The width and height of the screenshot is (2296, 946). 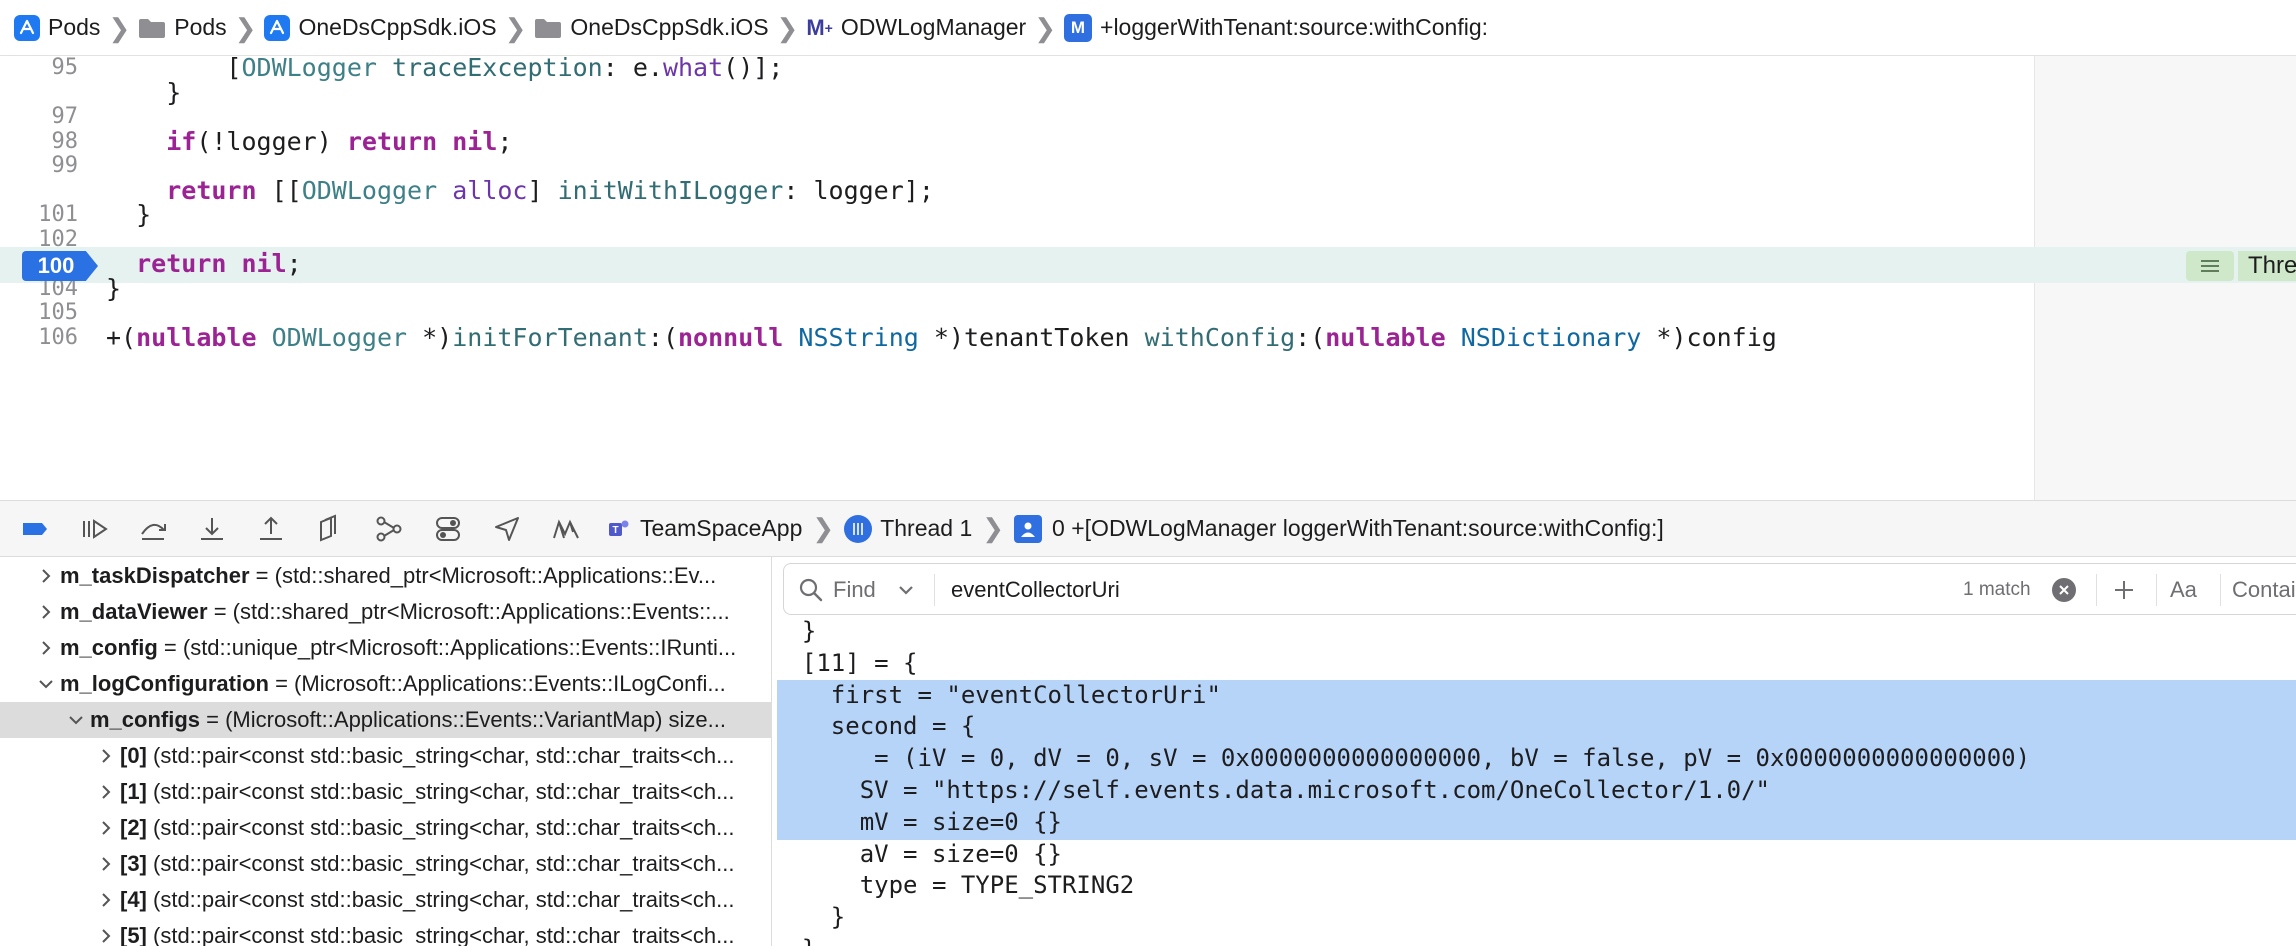 What do you see at coordinates (873, 590) in the screenshot?
I see `find-mode-select: Find` at bounding box center [873, 590].